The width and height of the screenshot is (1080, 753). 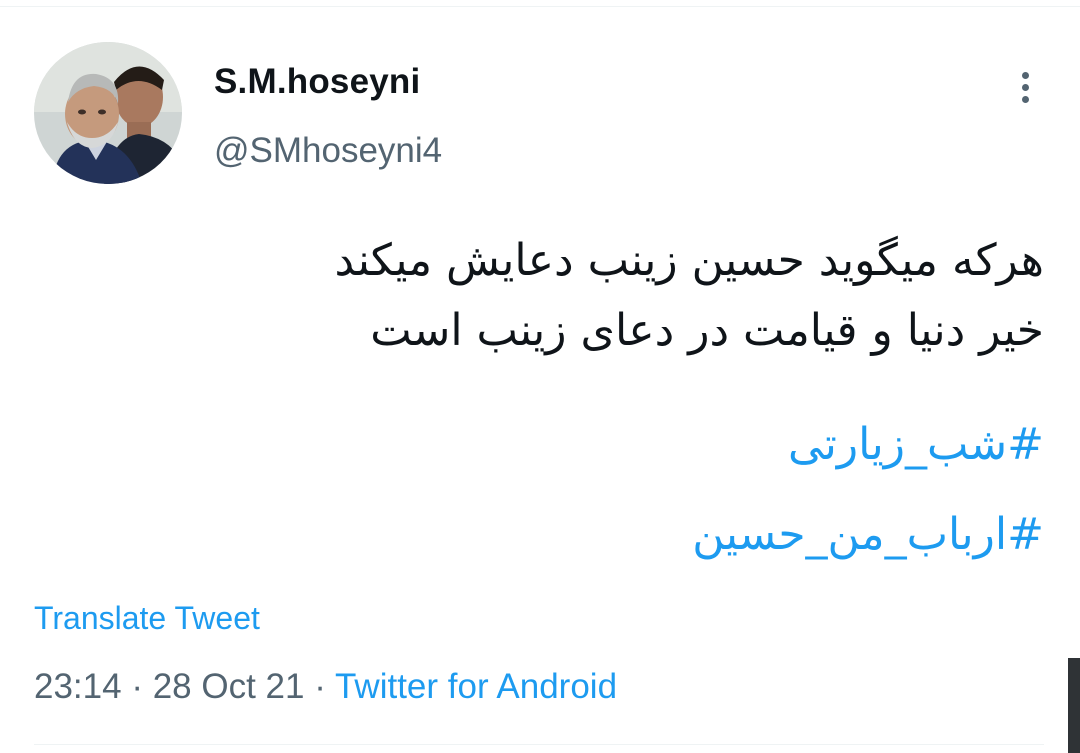 I want to click on tweet-metadata: 23:14 · 28 Oct 21 · Twitter for Android, so click(x=325, y=687).